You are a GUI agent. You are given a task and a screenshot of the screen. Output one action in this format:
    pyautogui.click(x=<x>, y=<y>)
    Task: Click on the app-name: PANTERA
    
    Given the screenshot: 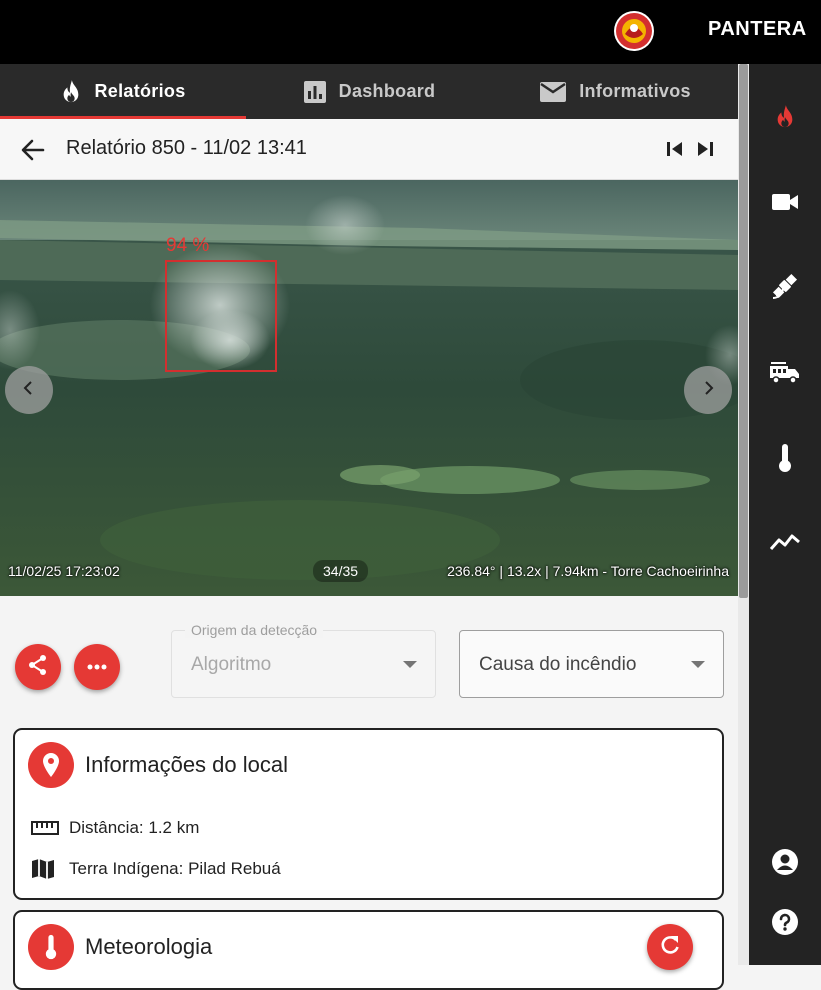 What is the action you would take?
    pyautogui.click(x=757, y=29)
    